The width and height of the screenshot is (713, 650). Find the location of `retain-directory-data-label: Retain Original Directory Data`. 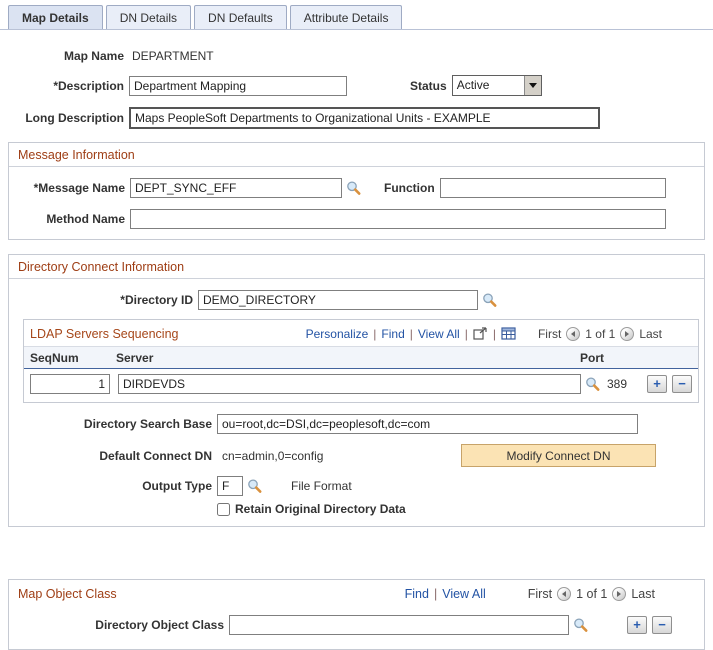

retain-directory-data-label: Retain Original Directory Data is located at coordinates (320, 509).